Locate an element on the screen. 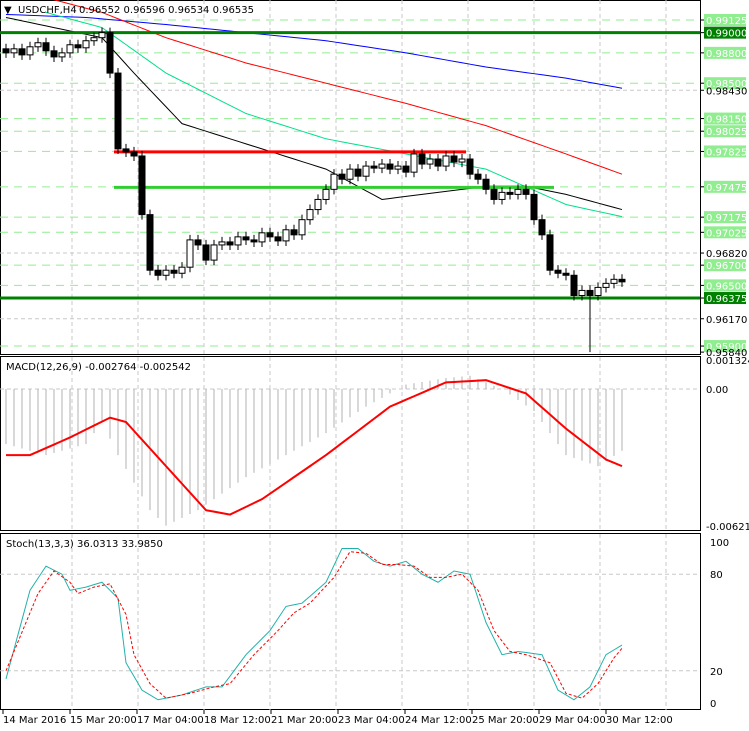 The height and width of the screenshot is (731, 749). price-axis-label: 0.96170 is located at coordinates (726, 320).